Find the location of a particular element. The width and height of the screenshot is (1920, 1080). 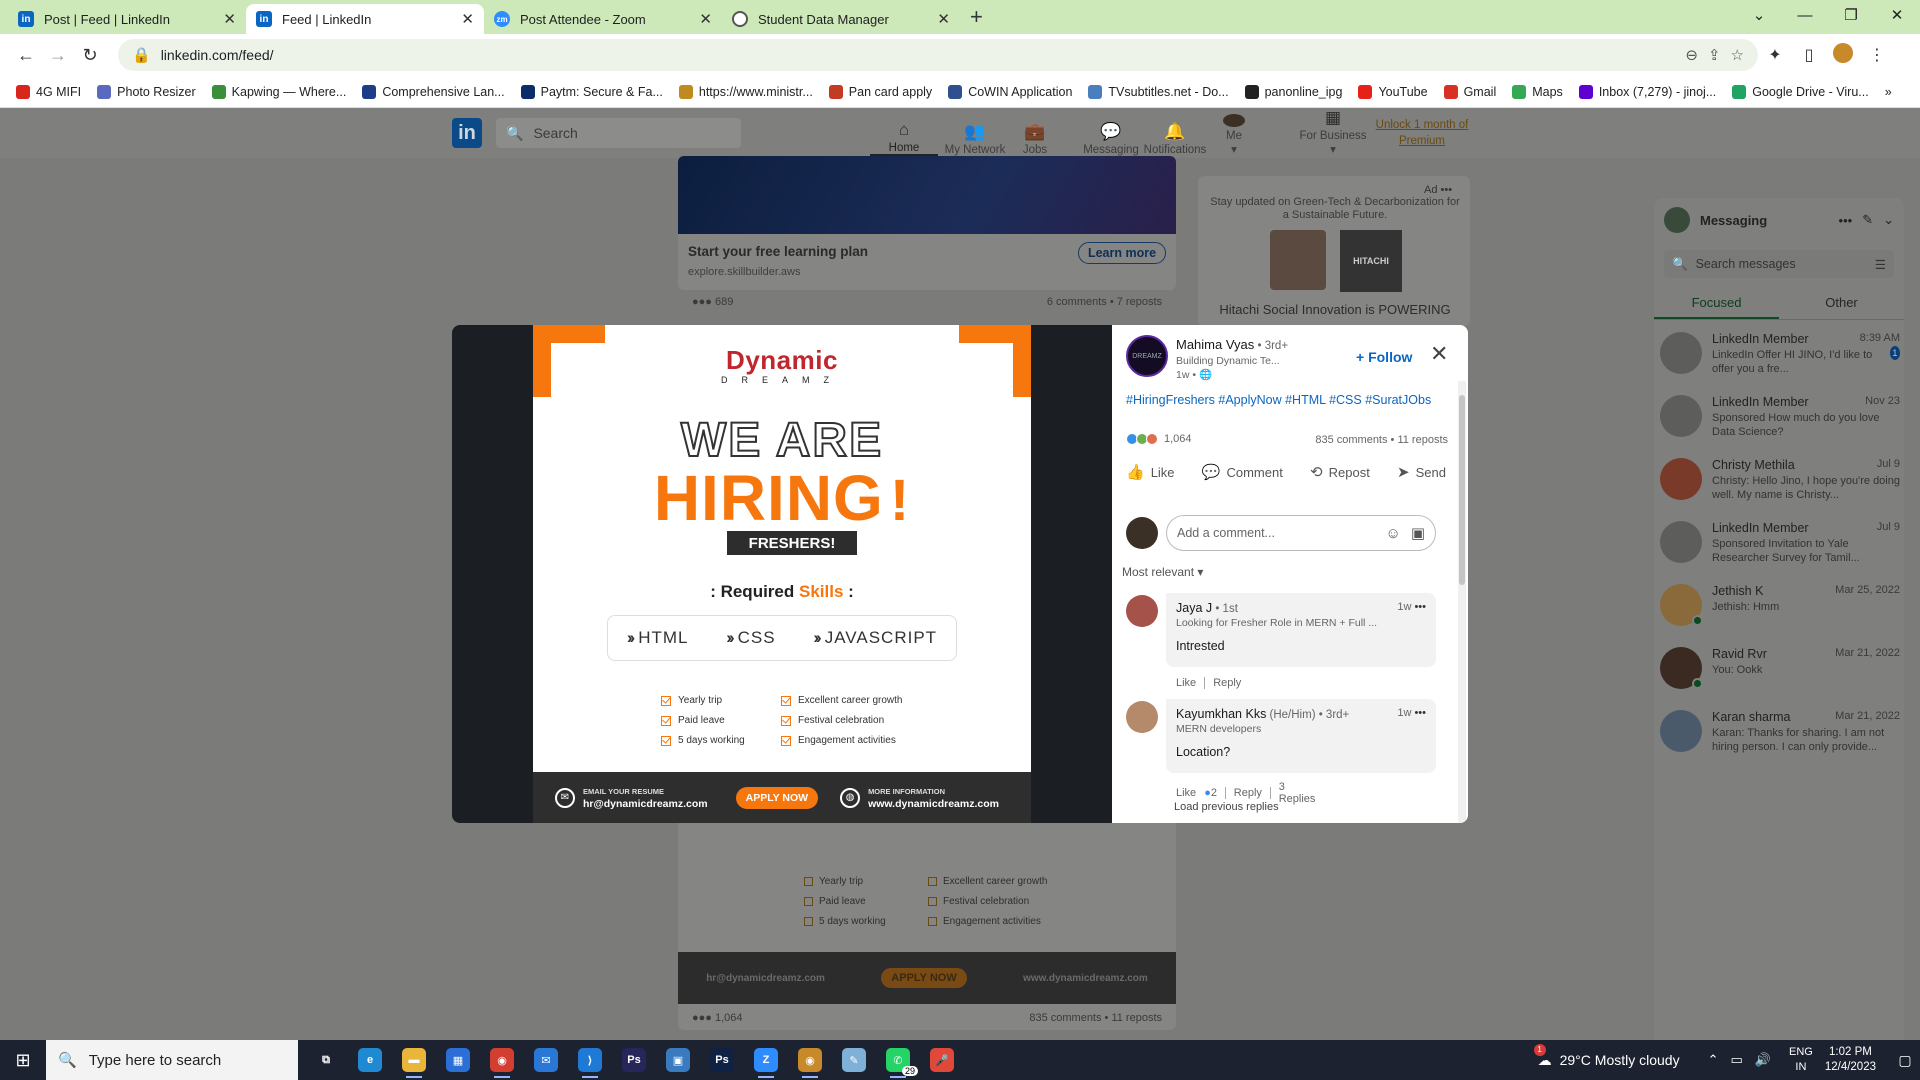

bookmark-item: Maps is located at coordinates (1537, 91).